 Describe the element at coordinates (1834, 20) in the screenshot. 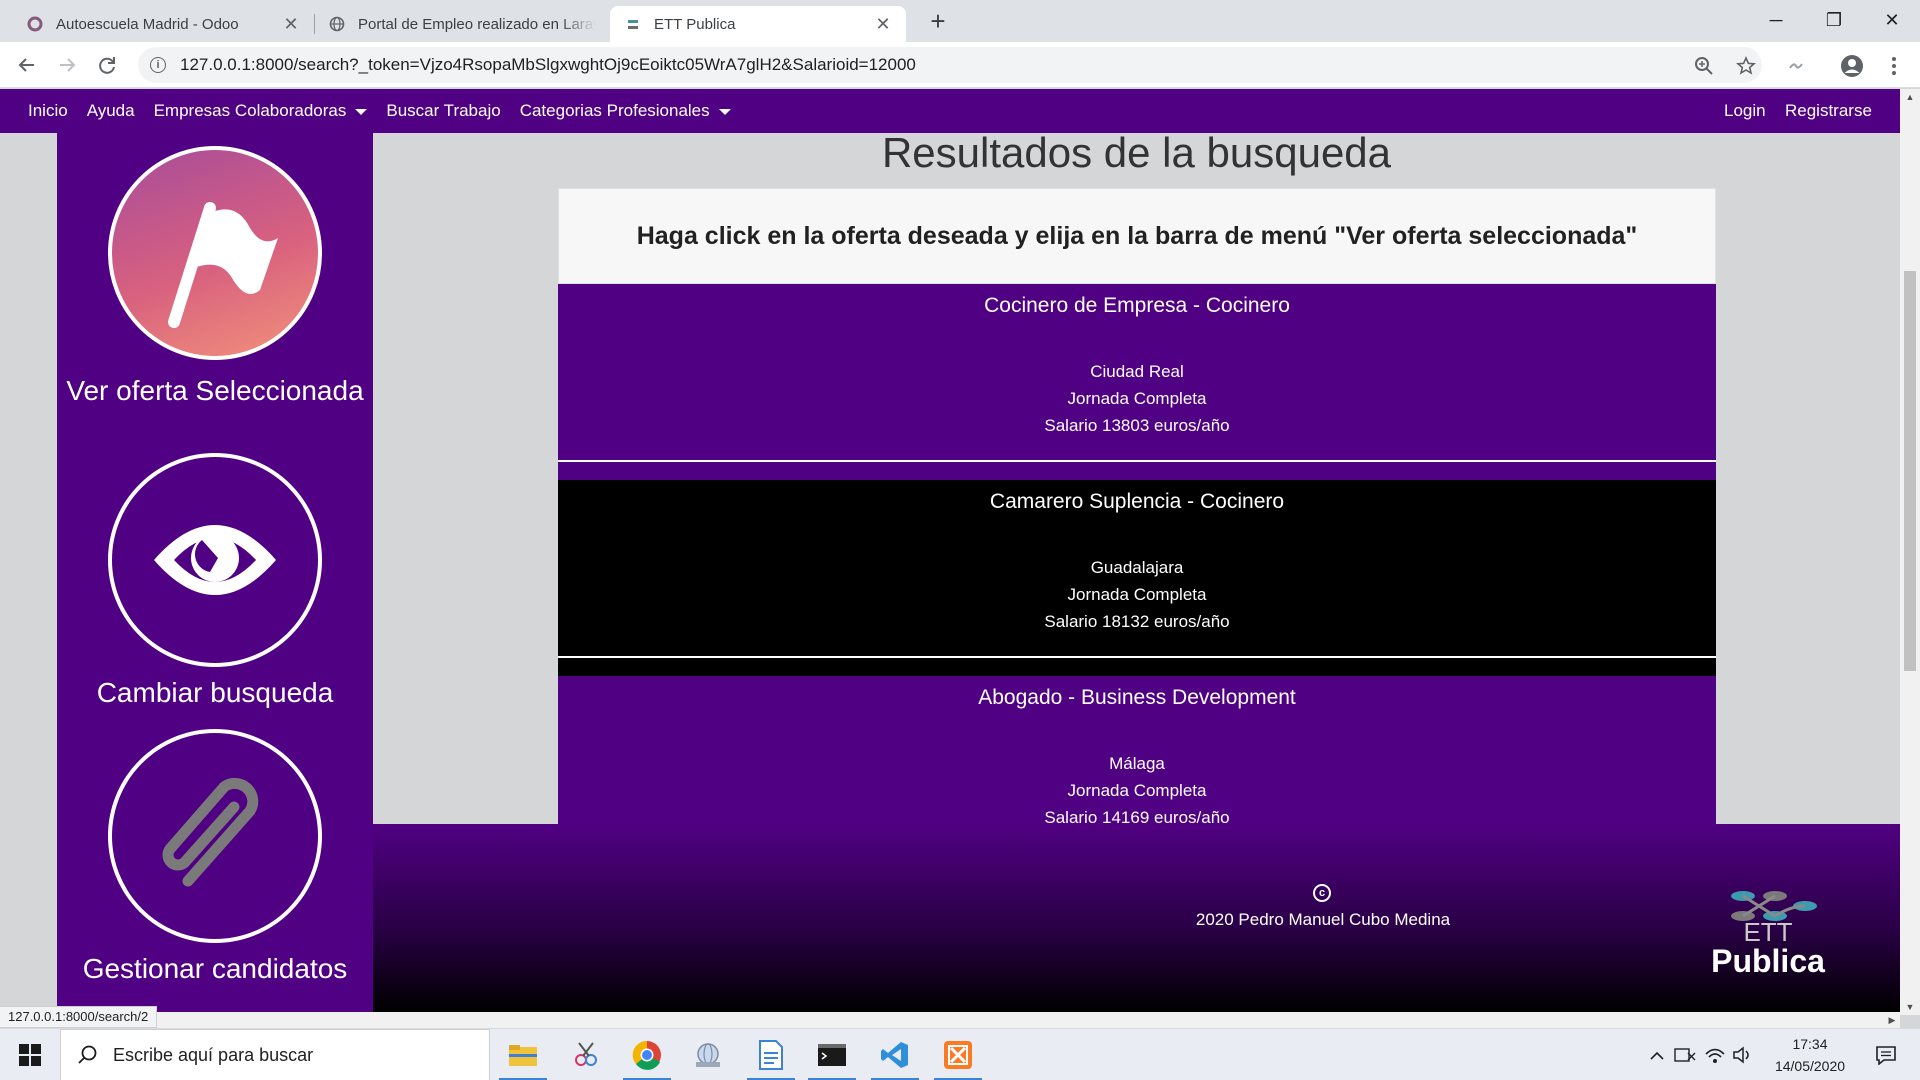

I see `maximize-button: ❐` at that location.